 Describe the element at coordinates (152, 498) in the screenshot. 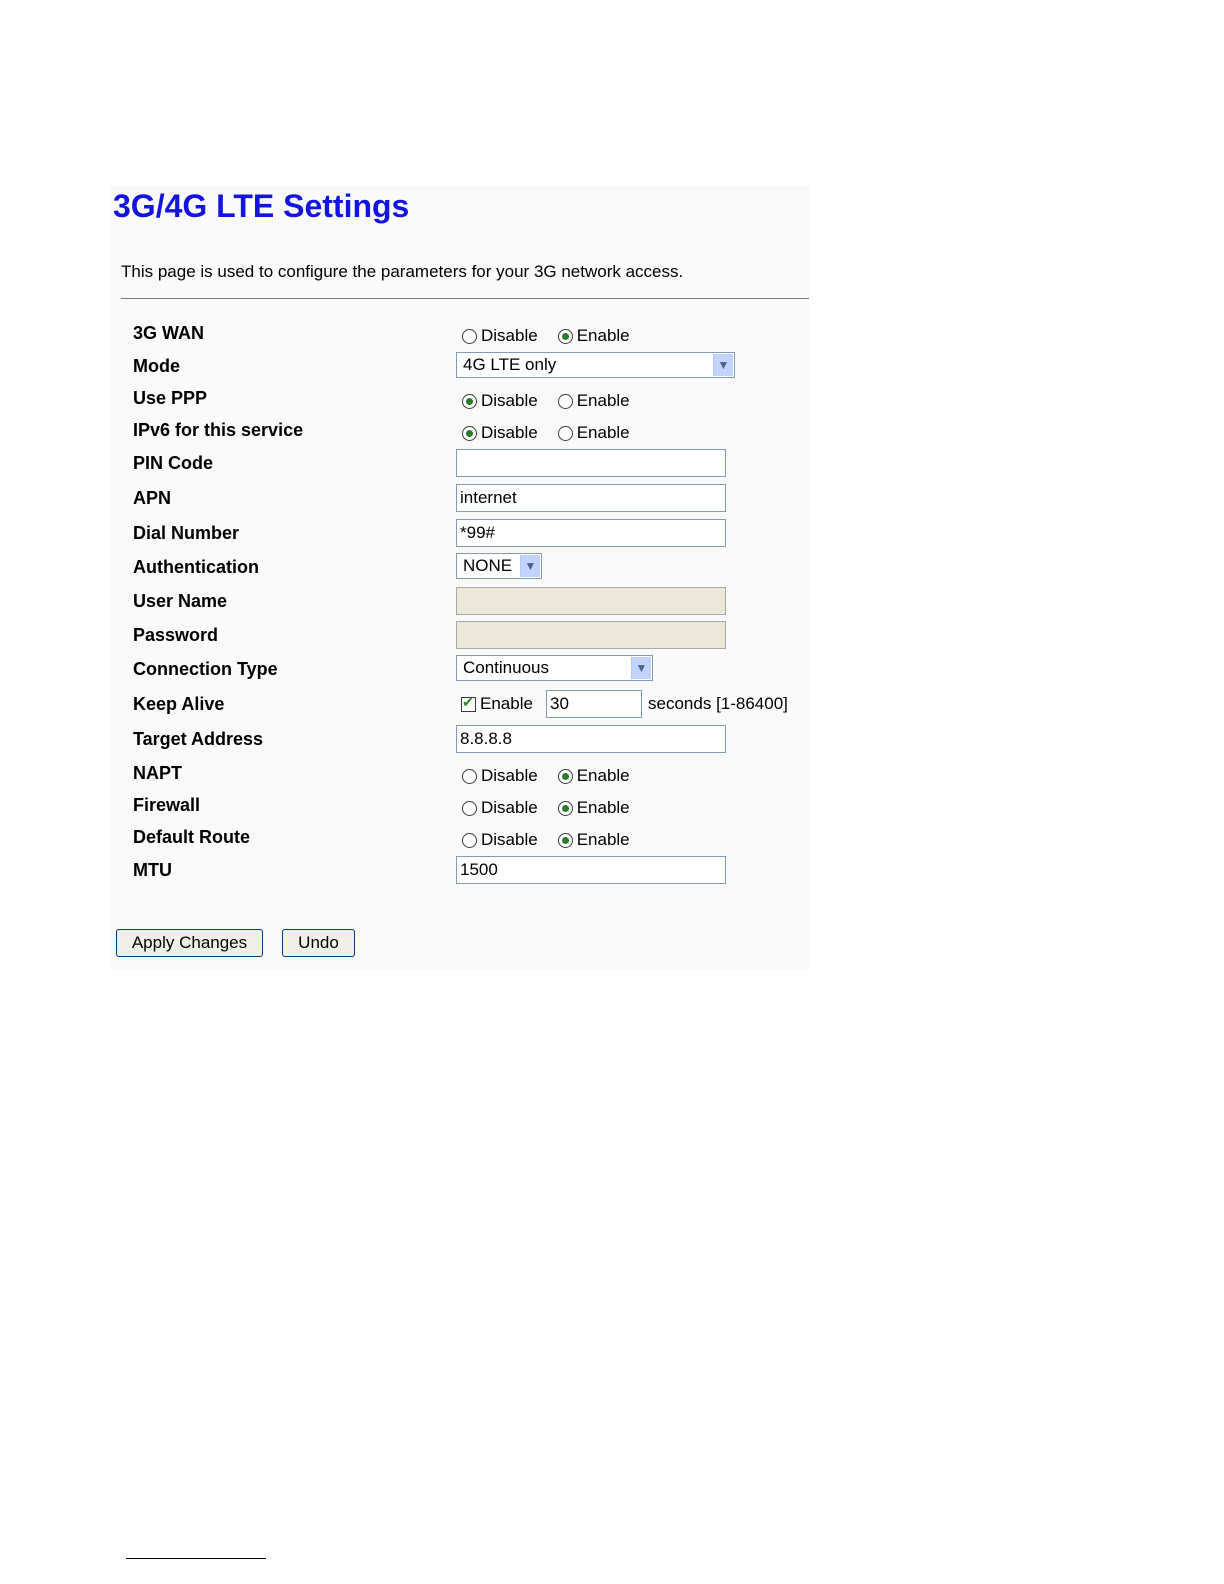

I see `apn-label: APN` at that location.